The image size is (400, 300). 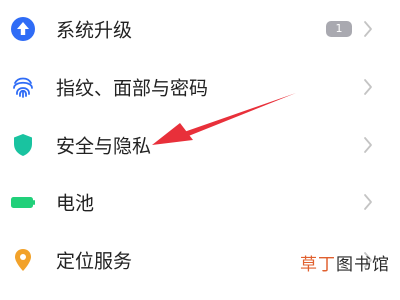 What do you see at coordinates (23, 145) in the screenshot?
I see `shield-icon` at bounding box center [23, 145].